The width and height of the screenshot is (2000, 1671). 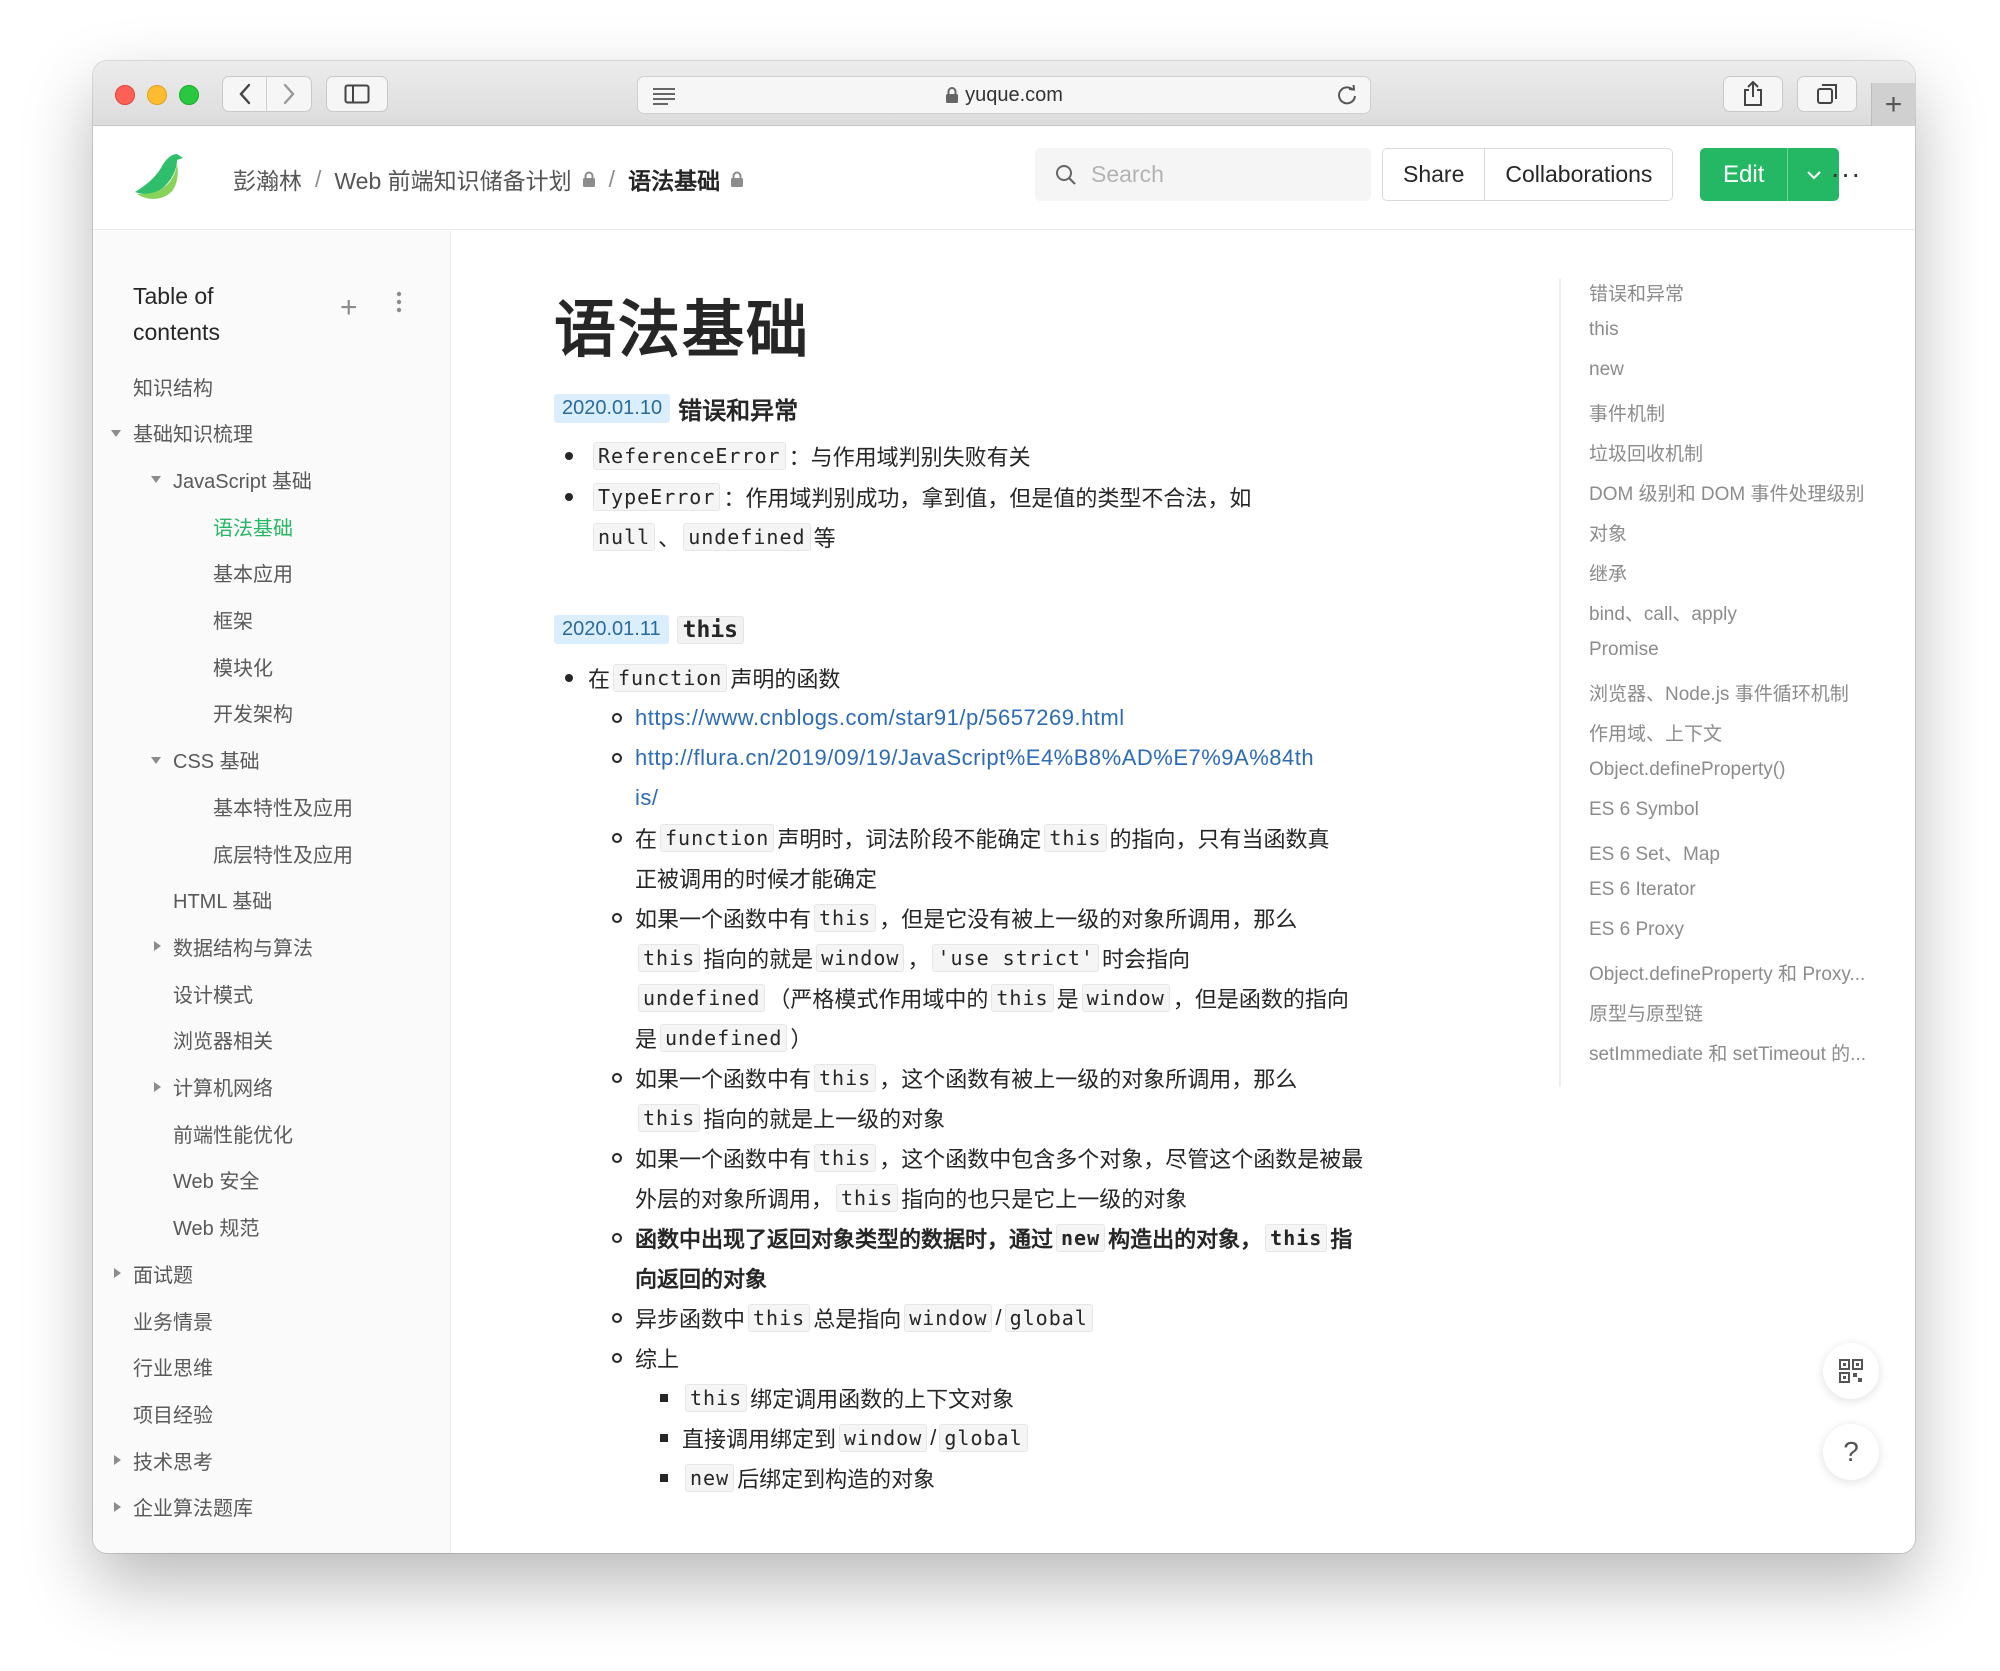 I want to click on search-input: Search, so click(x=1203, y=174).